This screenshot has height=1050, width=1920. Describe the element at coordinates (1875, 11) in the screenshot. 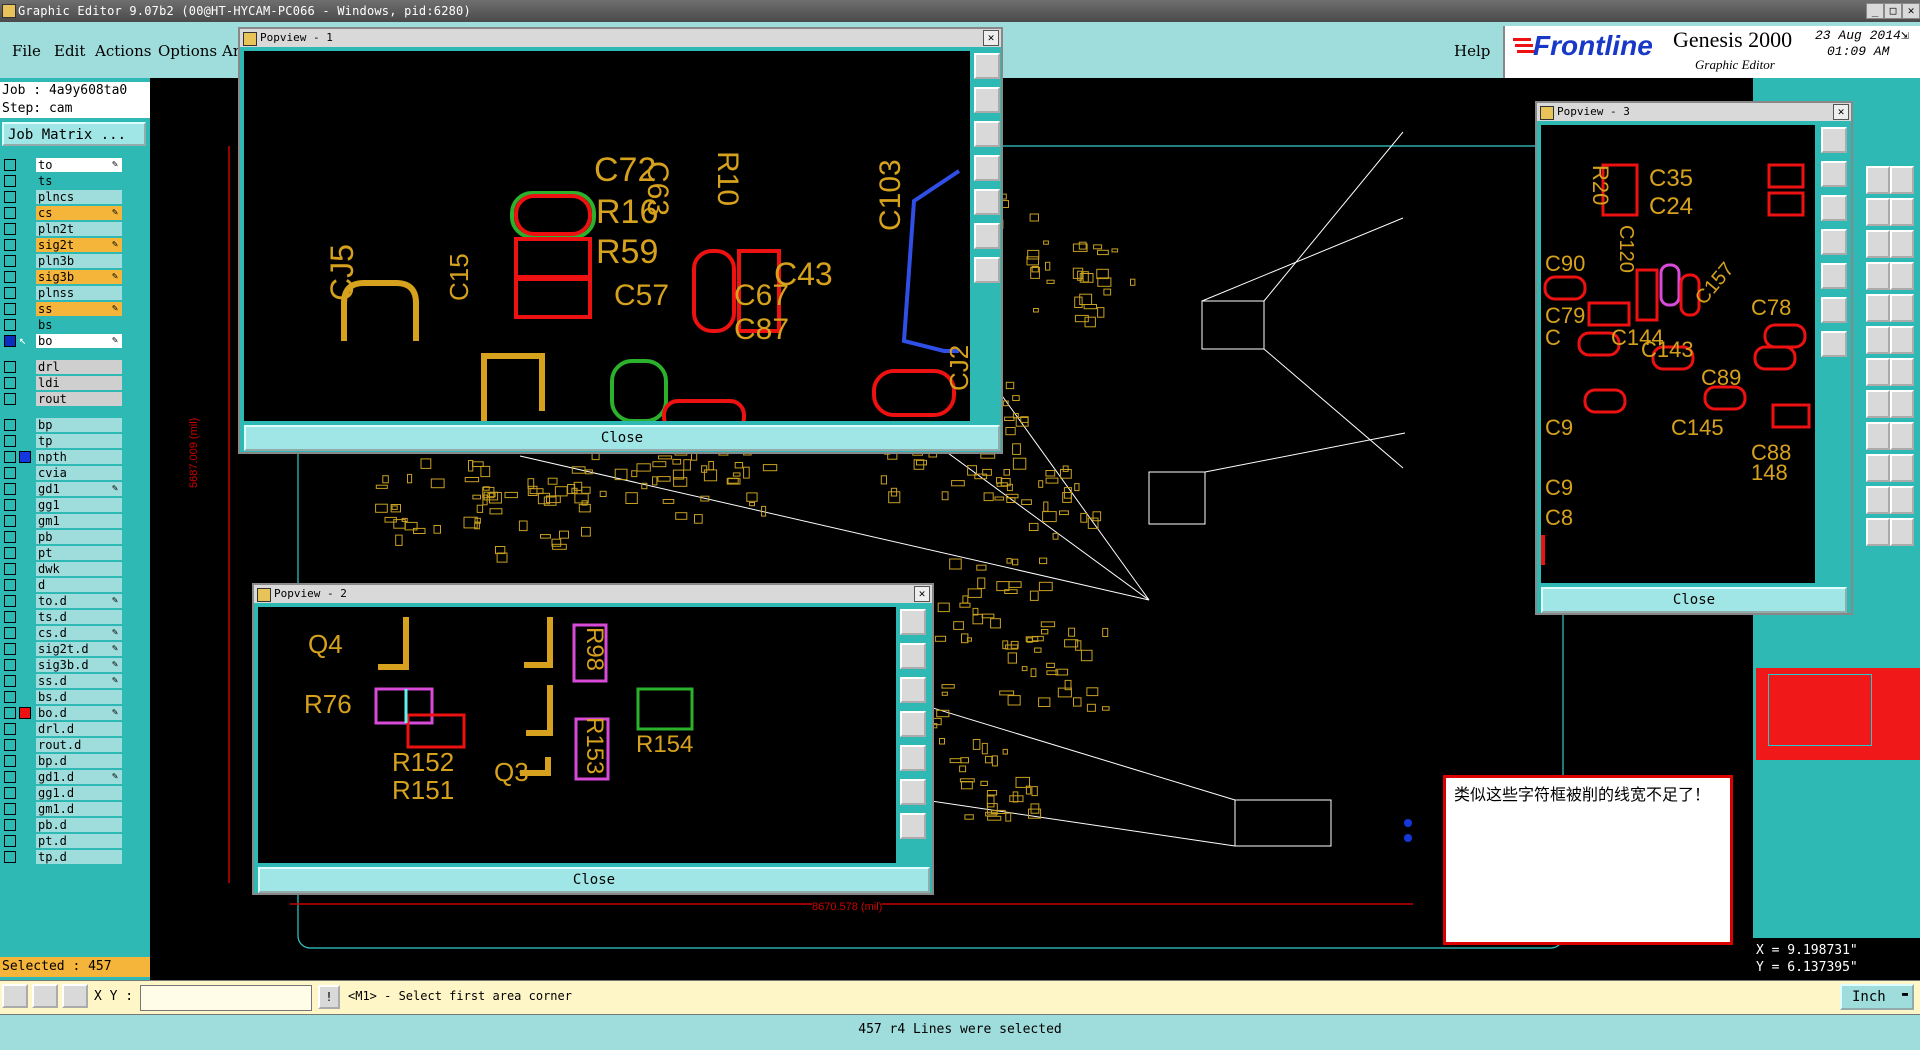

I see `minimize-button: _` at that location.